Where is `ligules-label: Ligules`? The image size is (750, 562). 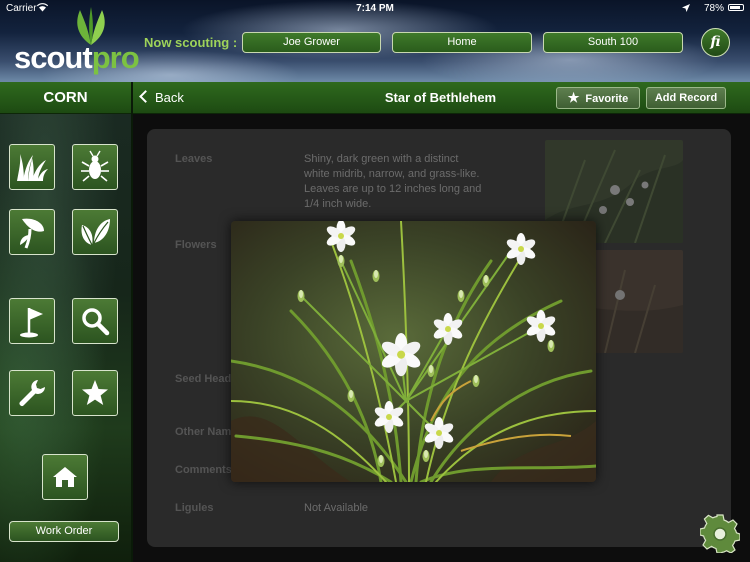 ligules-label: Ligules is located at coordinates (194, 508).